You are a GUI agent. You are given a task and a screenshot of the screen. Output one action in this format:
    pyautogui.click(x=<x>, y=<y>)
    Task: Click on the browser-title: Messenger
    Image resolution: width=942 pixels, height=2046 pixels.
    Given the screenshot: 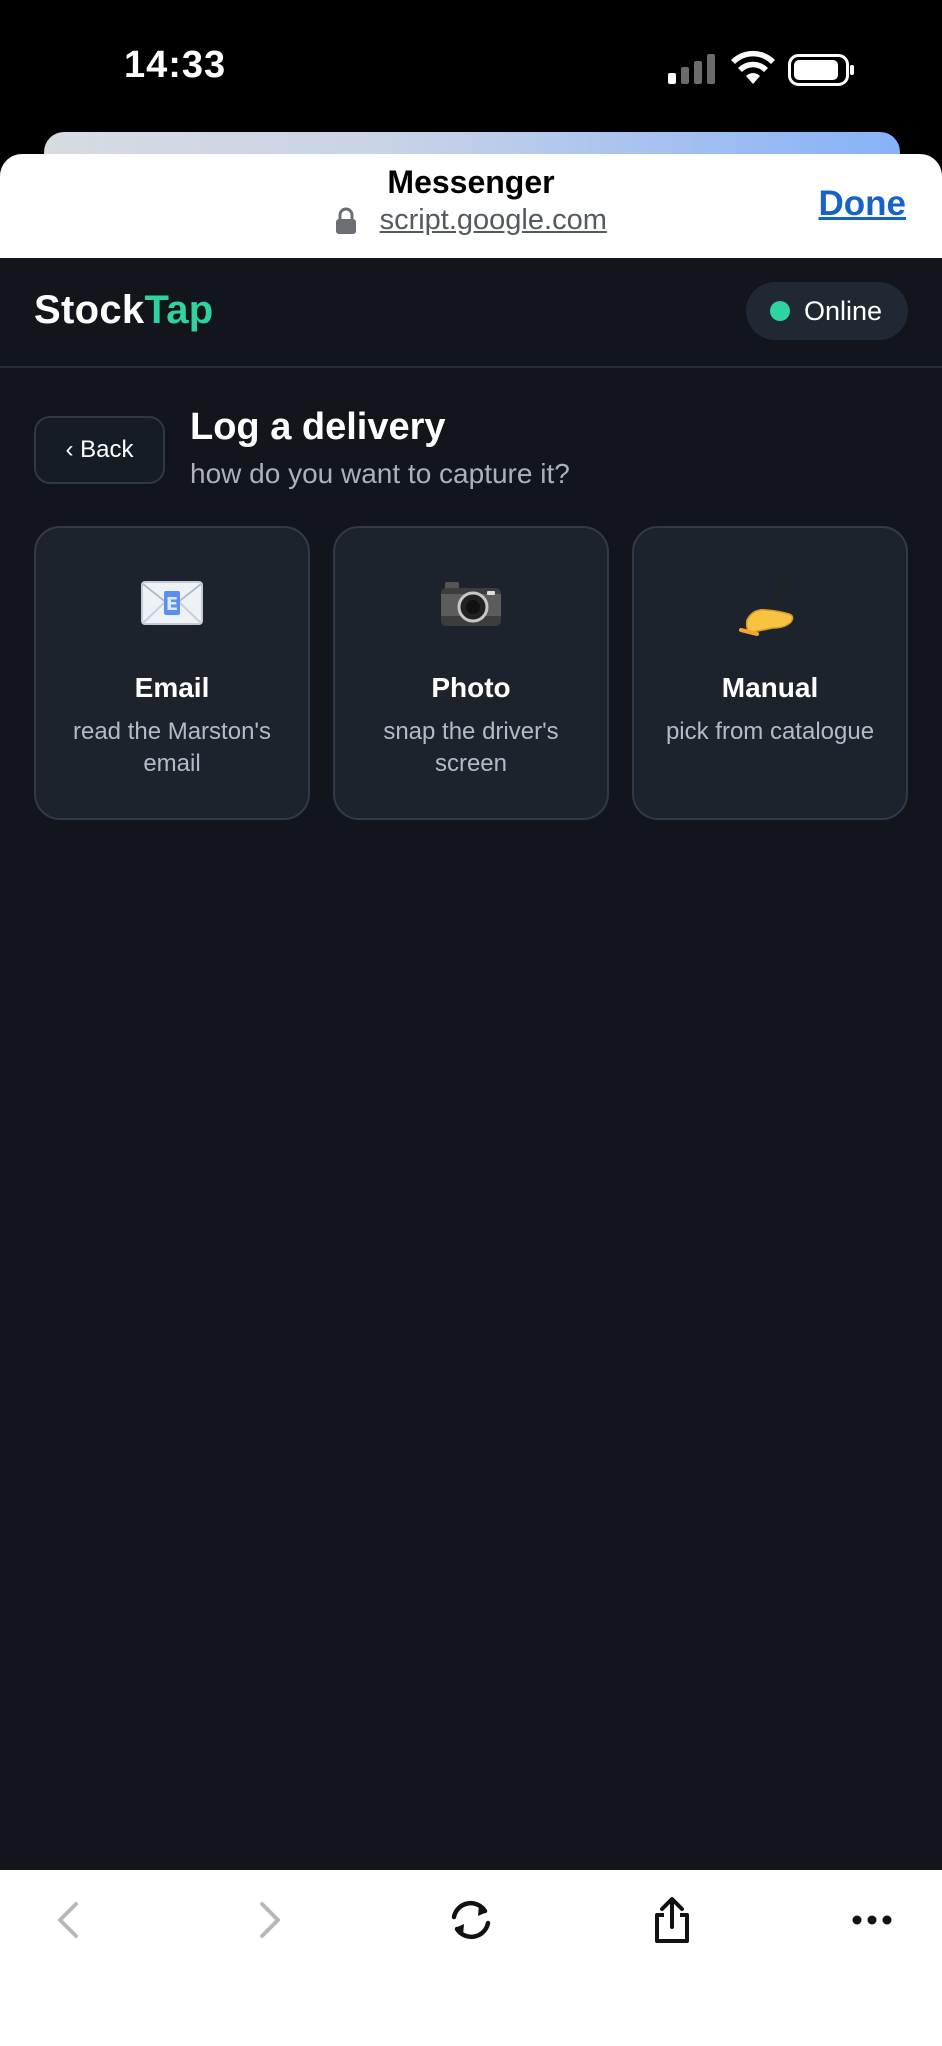 What is the action you would take?
    pyautogui.click(x=471, y=182)
    